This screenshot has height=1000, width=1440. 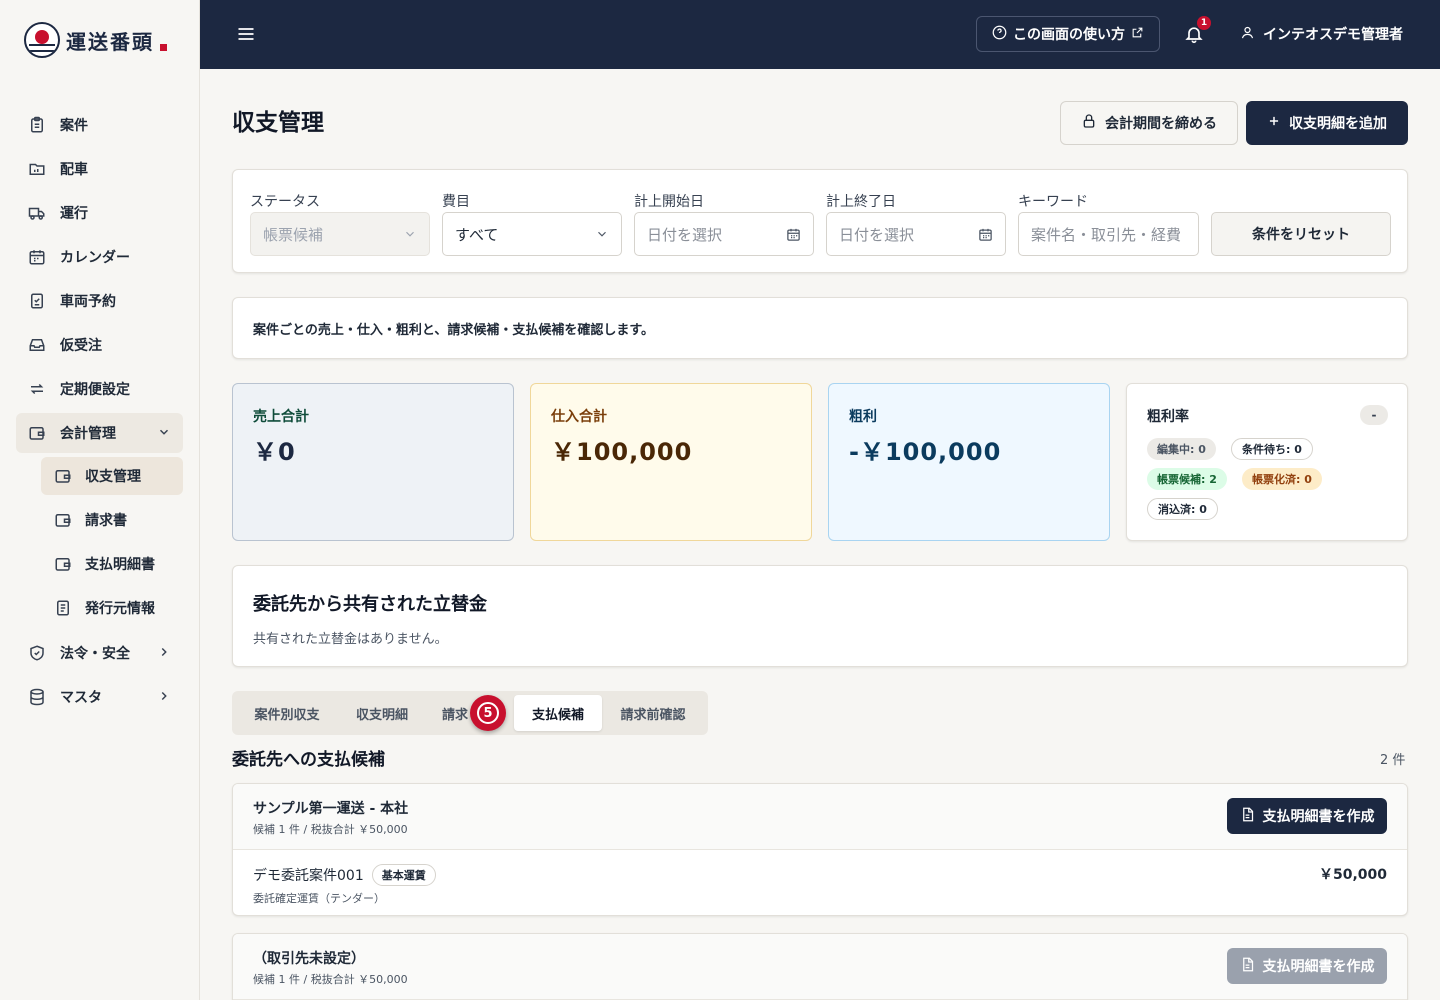 I want to click on shared-advances-card: 委託先から共有された立替金 共有された立替金はありません。, so click(x=820, y=616).